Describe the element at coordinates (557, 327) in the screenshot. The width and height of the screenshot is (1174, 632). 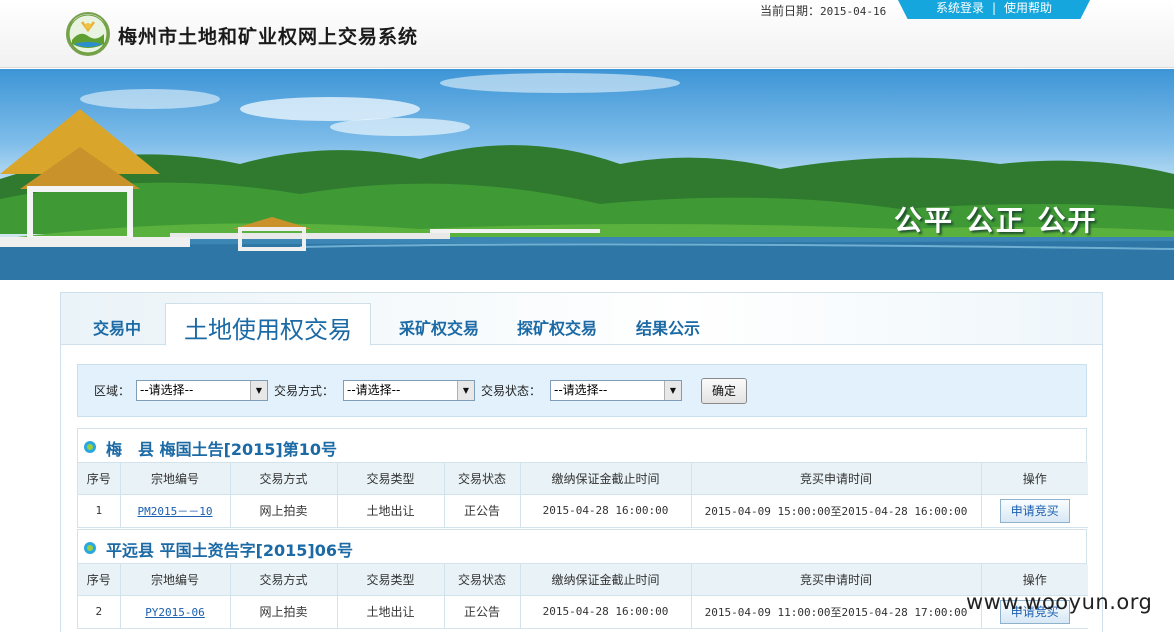
I see `tab-exploration-rights: 探矿权交易` at that location.